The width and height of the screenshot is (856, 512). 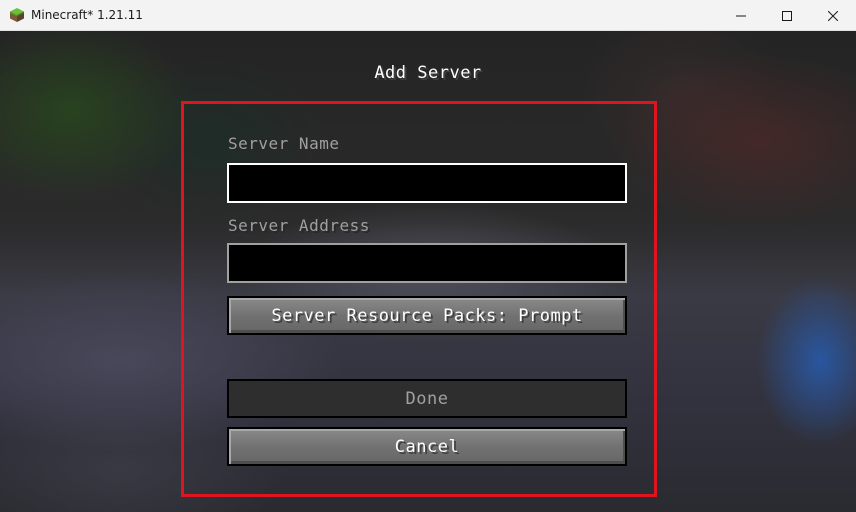 What do you see at coordinates (299, 225) in the screenshot?
I see `server-address-label: Server Address` at bounding box center [299, 225].